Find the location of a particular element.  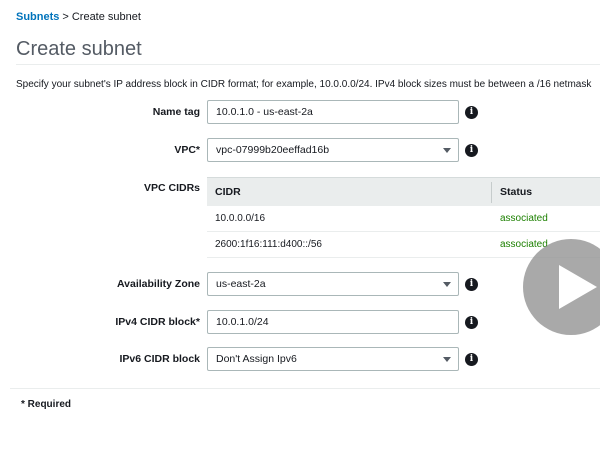

footer-divider is located at coordinates (305, 388).